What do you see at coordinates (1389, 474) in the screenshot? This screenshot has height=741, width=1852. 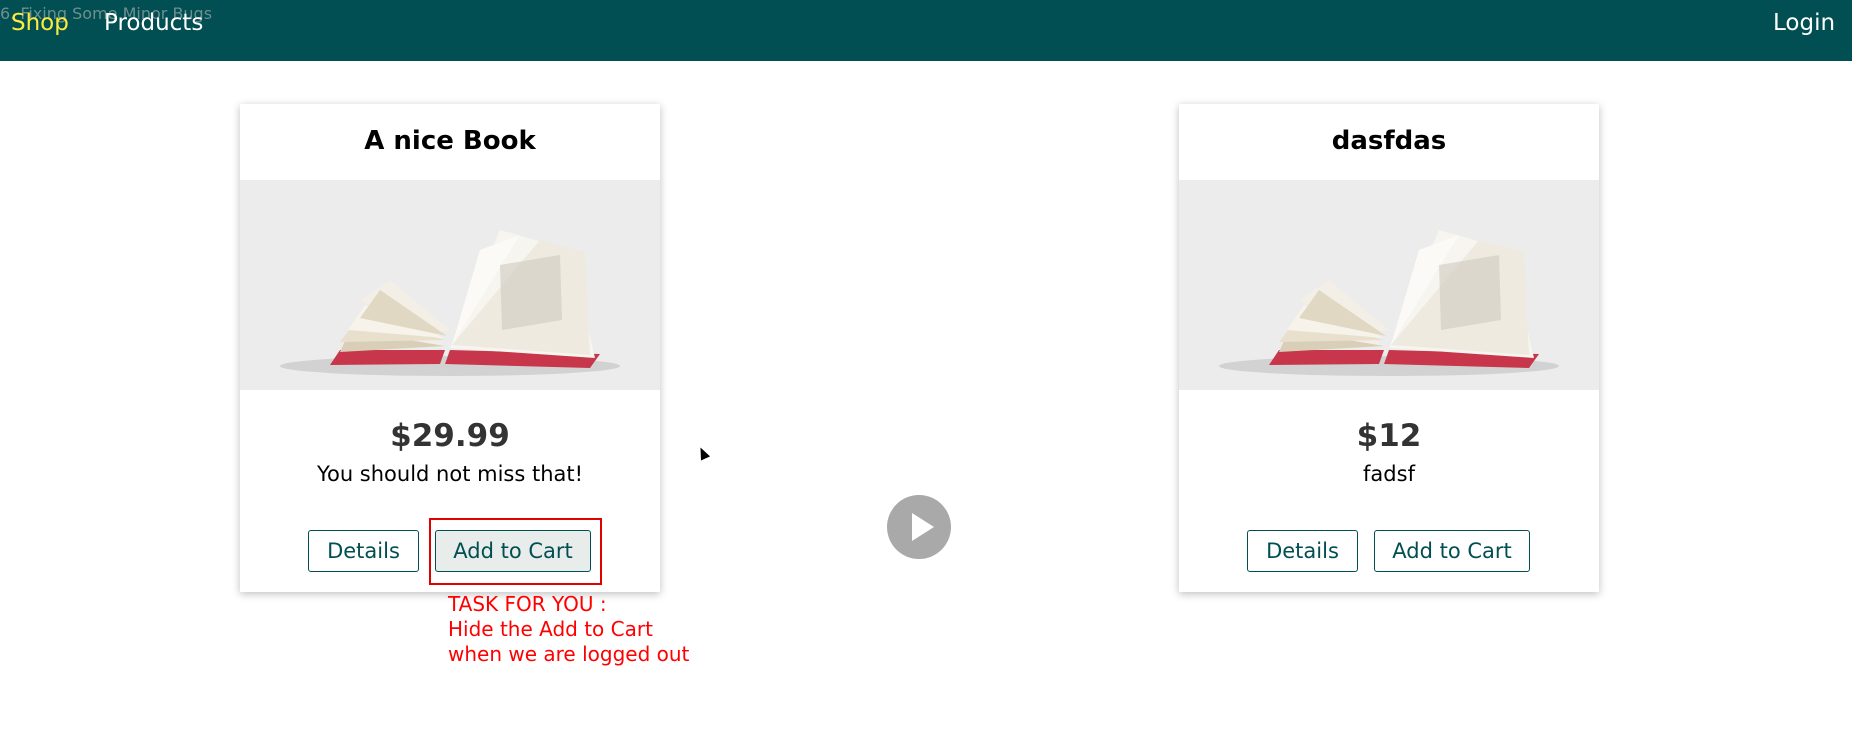 I see `product-description: fadsf` at bounding box center [1389, 474].